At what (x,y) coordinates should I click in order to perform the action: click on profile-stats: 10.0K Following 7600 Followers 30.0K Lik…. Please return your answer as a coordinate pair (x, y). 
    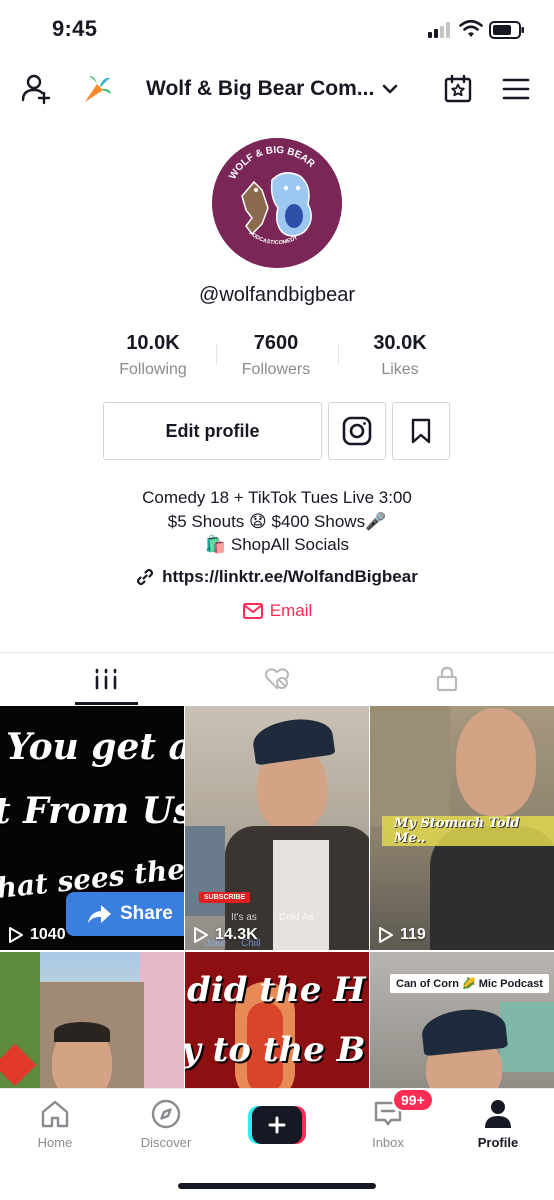
    Looking at the image, I should click on (277, 357).